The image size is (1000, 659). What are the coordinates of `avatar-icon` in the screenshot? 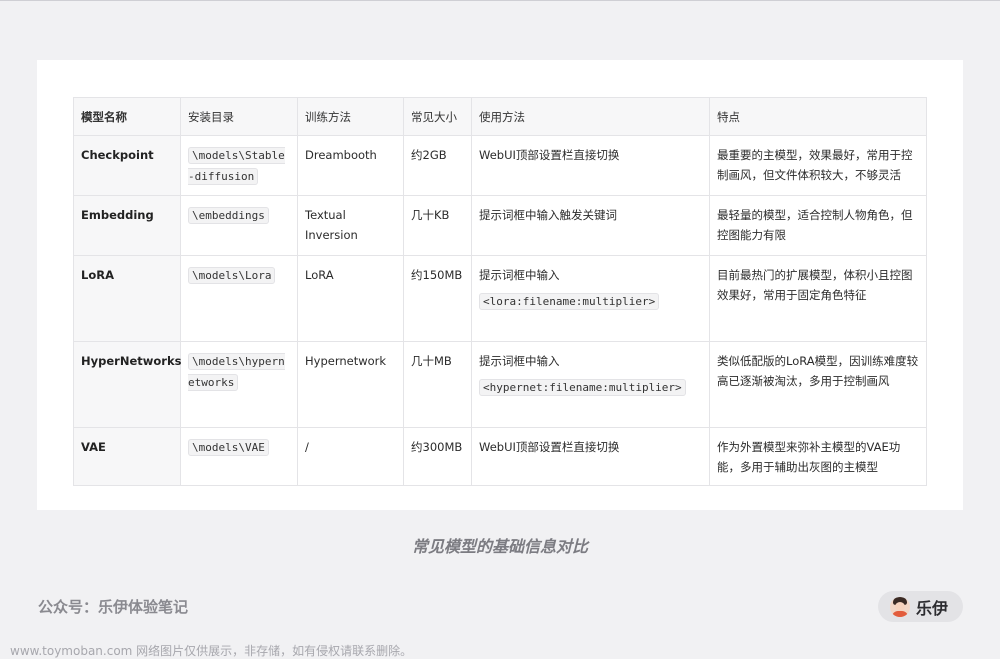 It's located at (900, 606).